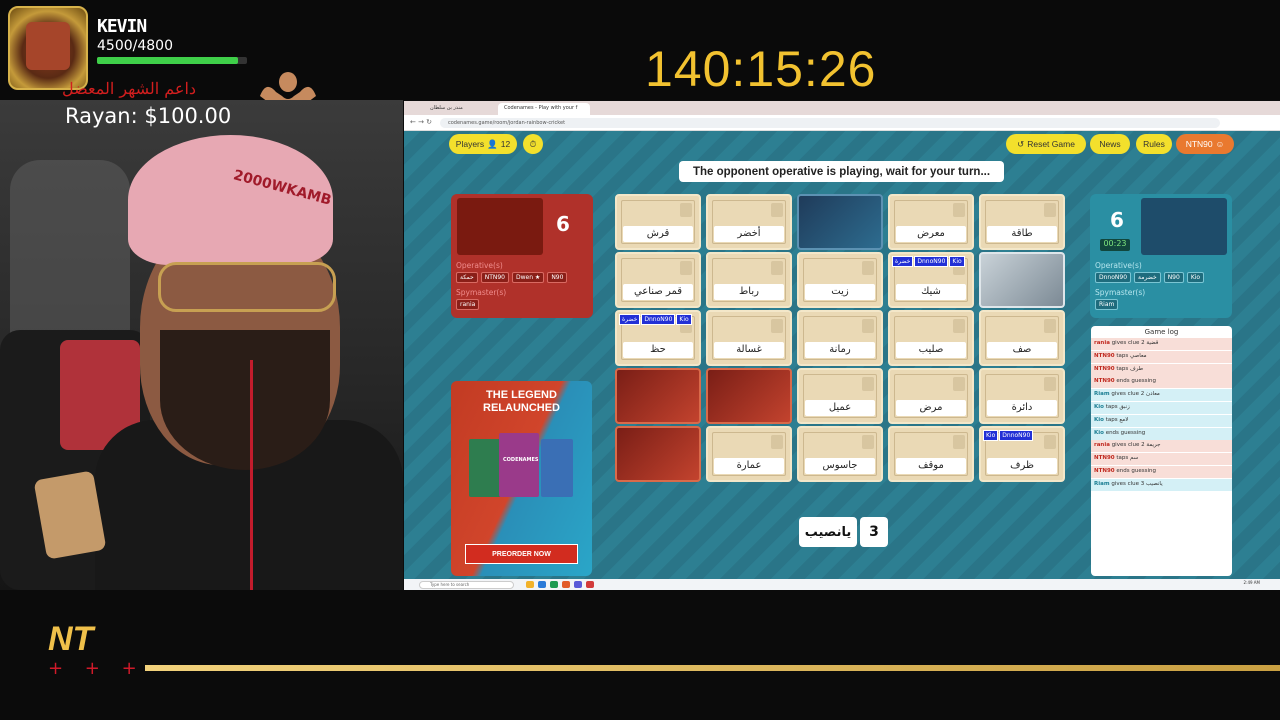 Image resolution: width=1280 pixels, height=720 pixels. I want to click on rules-button: Rules, so click(1154, 144).